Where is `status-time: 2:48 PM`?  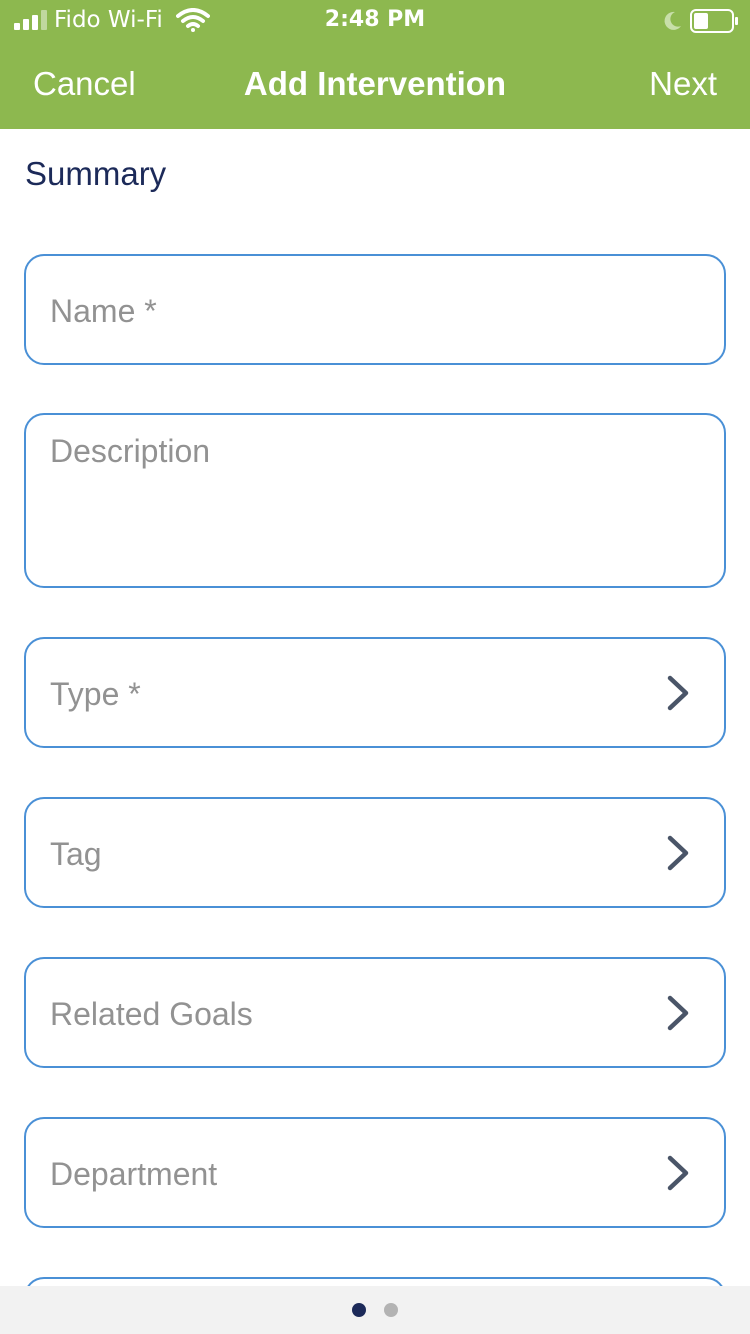 status-time: 2:48 PM is located at coordinates (375, 19).